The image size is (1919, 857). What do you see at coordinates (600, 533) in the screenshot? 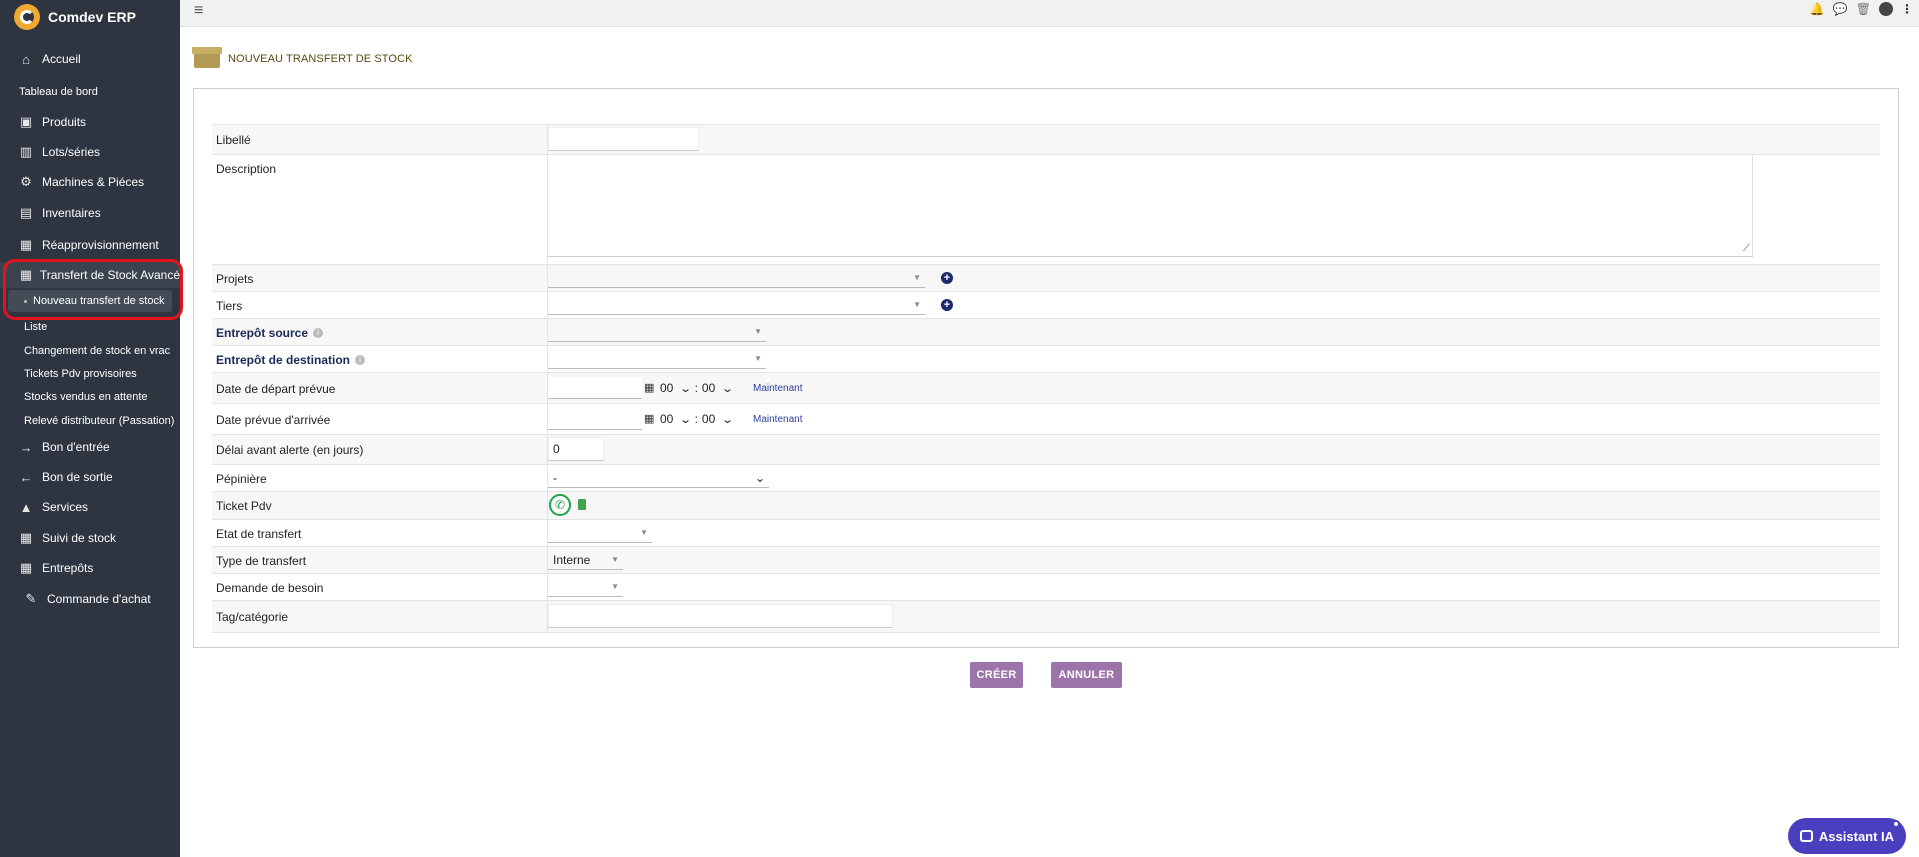
I see `etat-transfert-select: ▼` at bounding box center [600, 533].